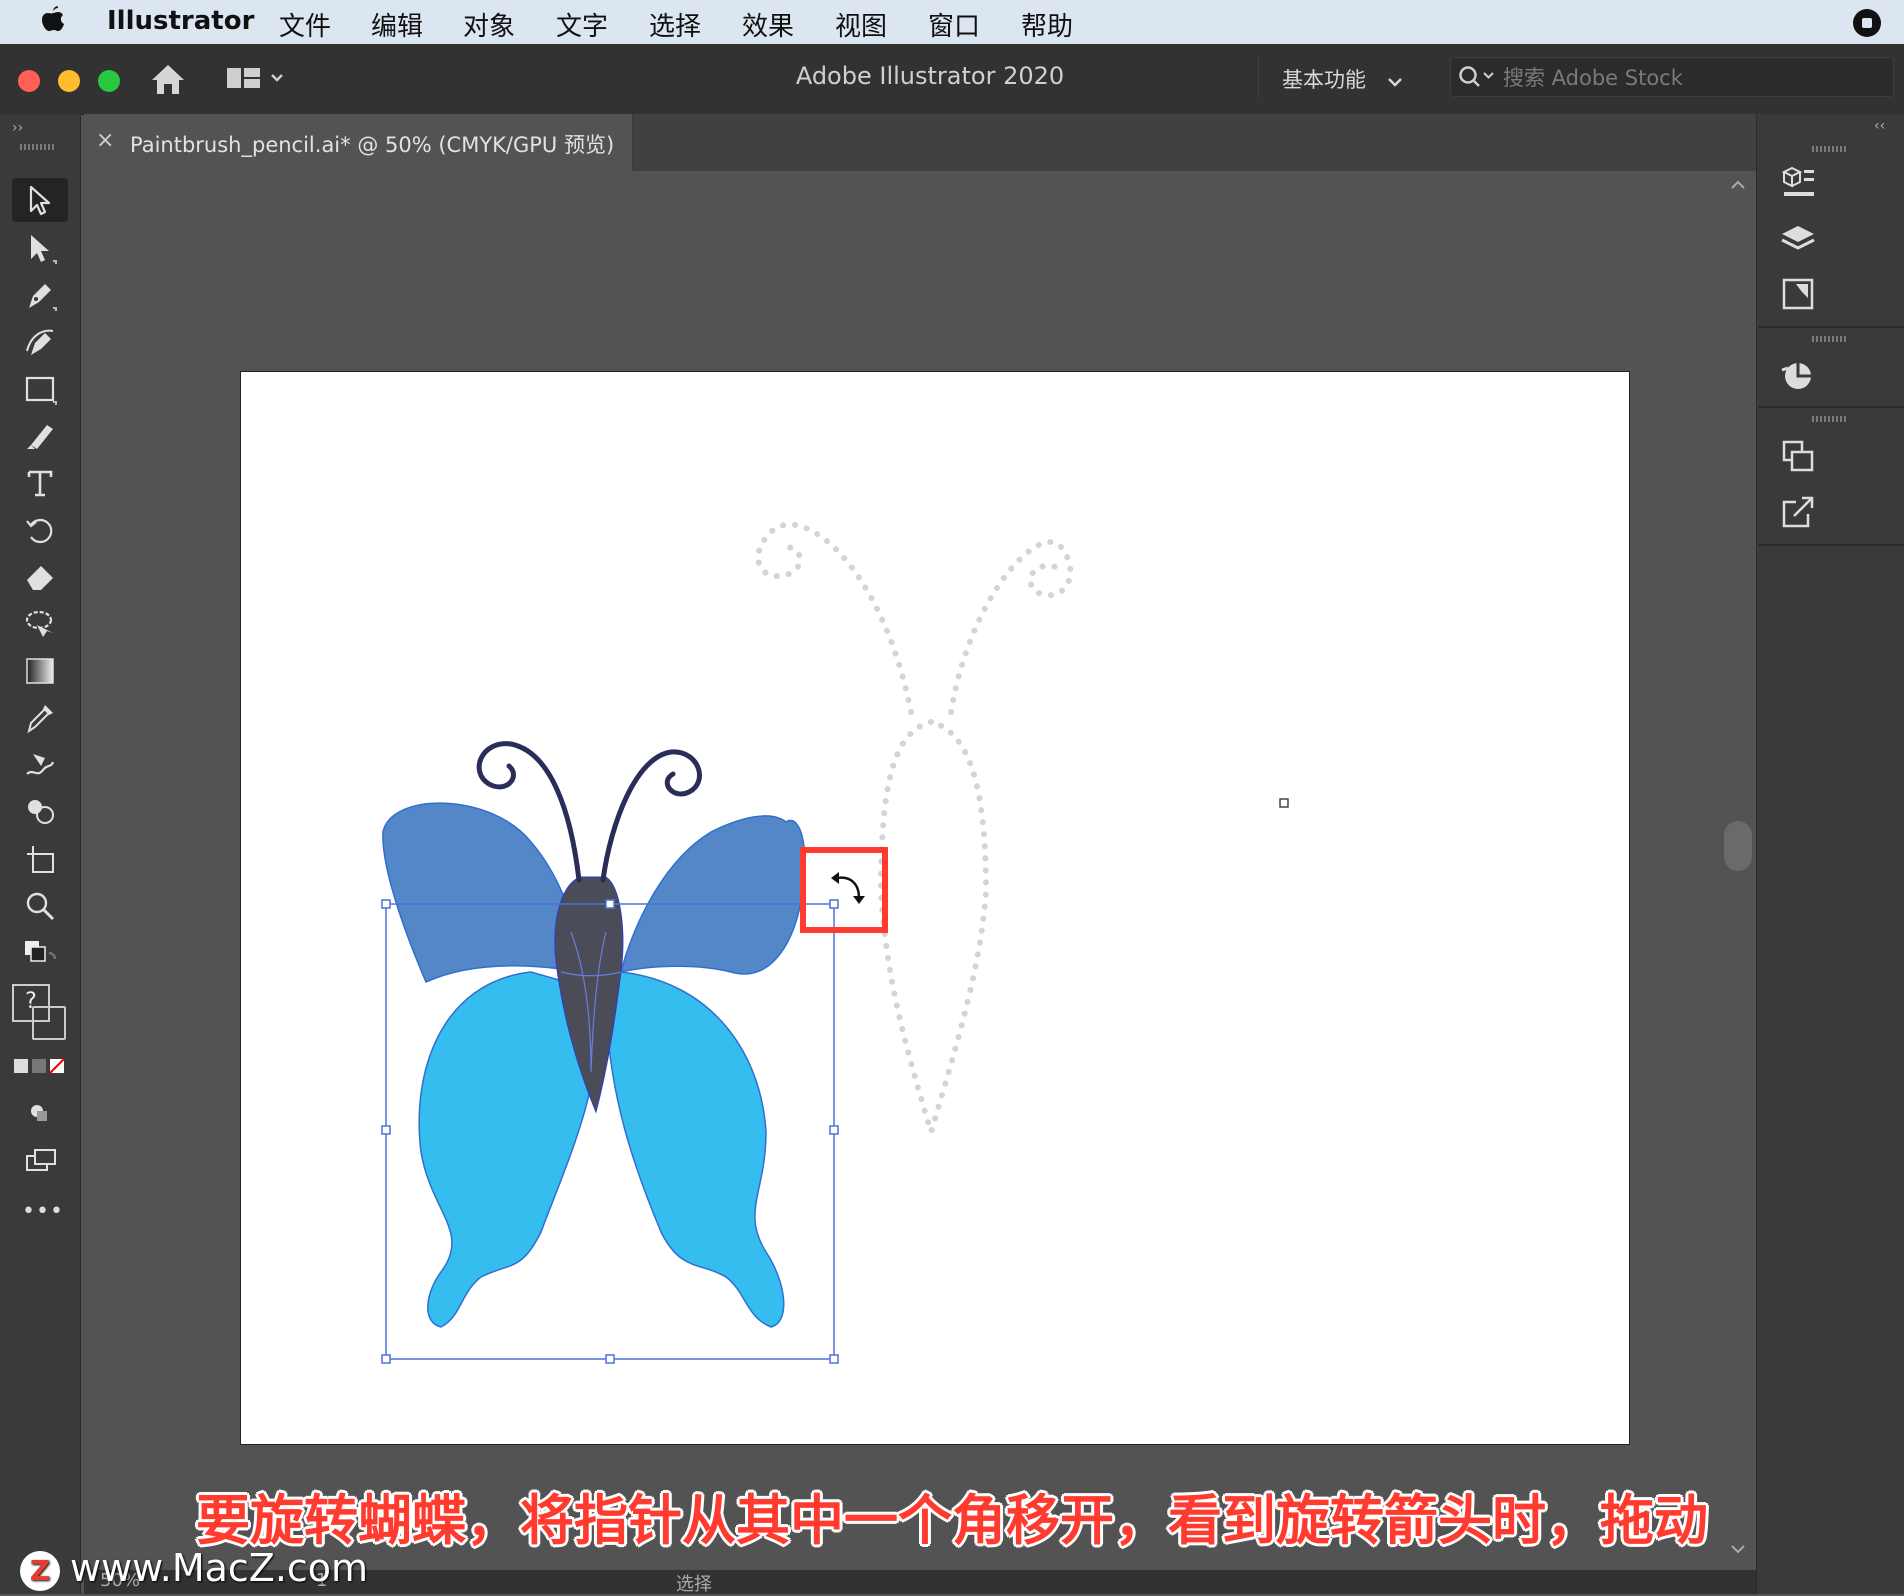 This screenshot has height=1596, width=1904. I want to click on menu-object: 对象, so click(489, 24).